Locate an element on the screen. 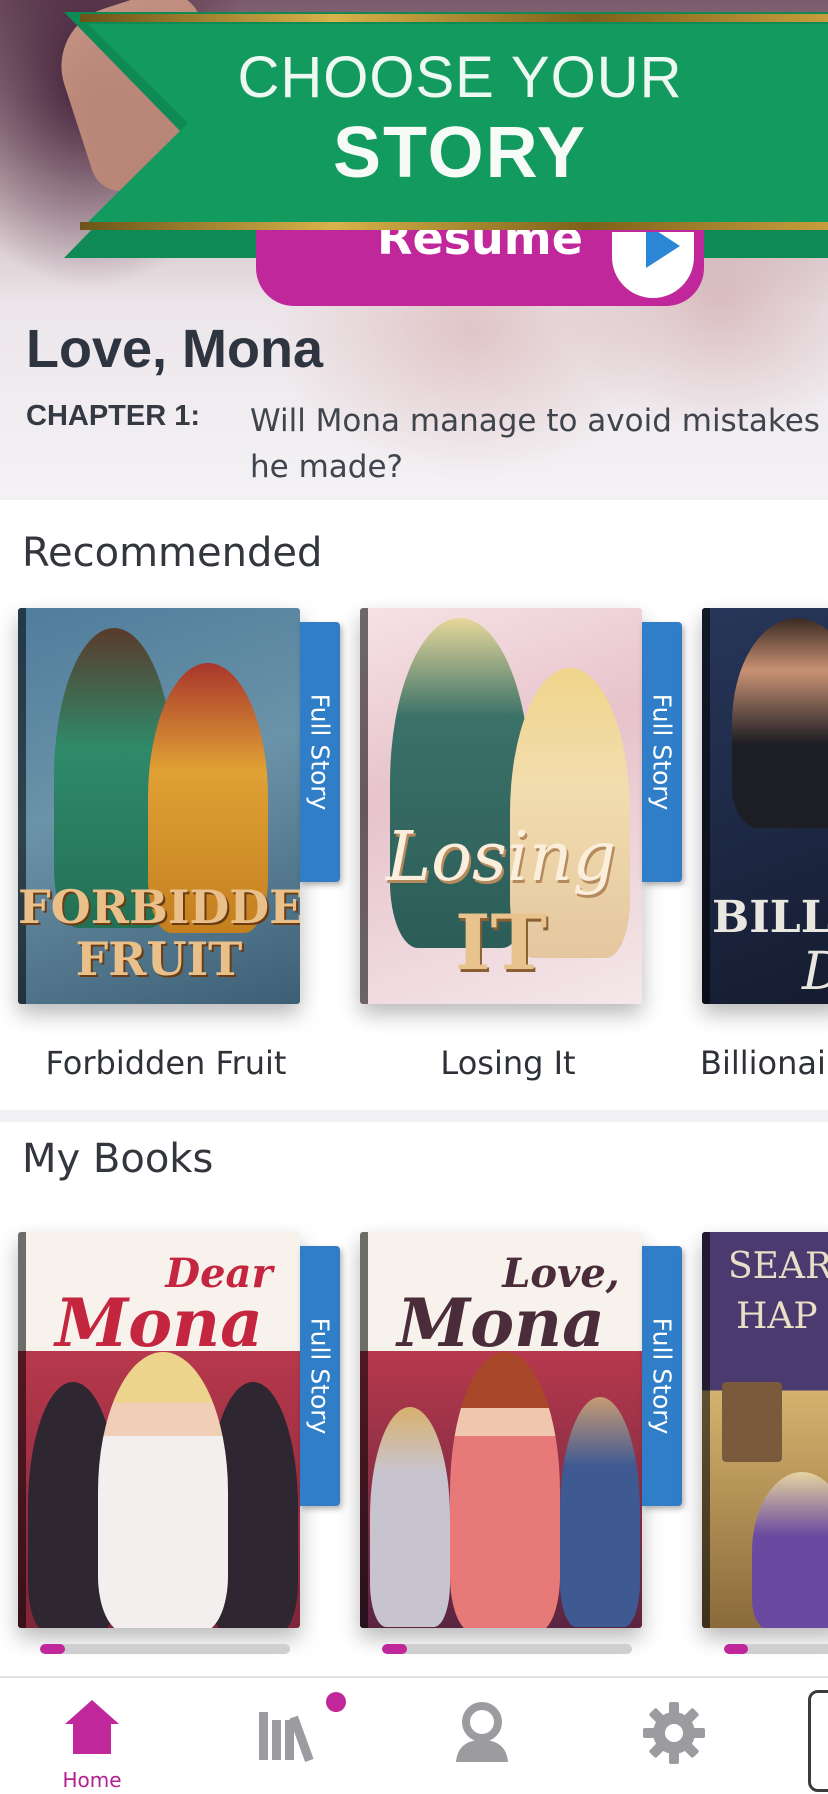 This screenshot has width=828, height=1794. nav-profile is located at coordinates (482, 1736).